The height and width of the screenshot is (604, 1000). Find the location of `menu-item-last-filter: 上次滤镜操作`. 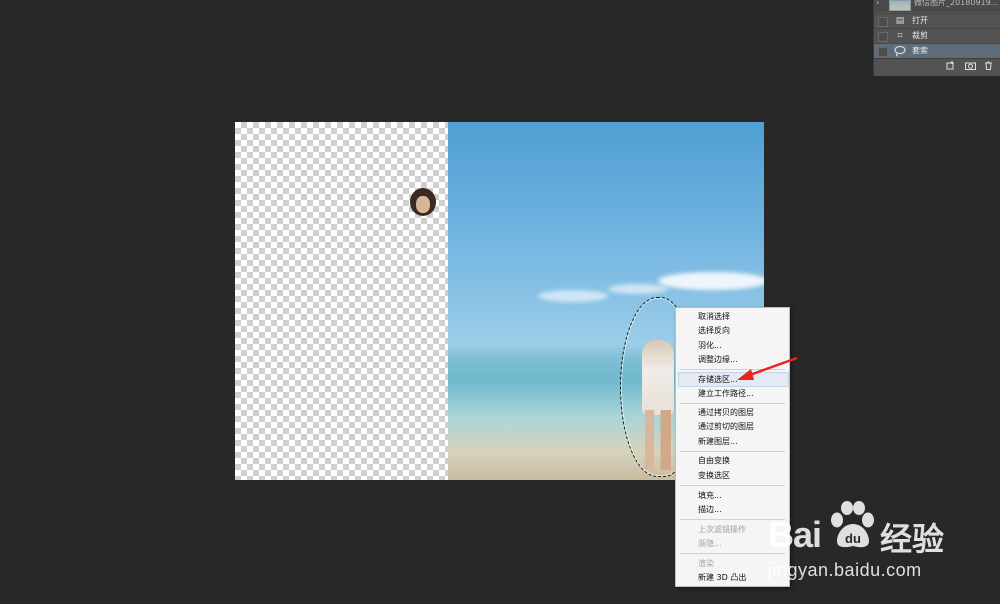

menu-item-last-filter: 上次滤镜操作 is located at coordinates (722, 529).